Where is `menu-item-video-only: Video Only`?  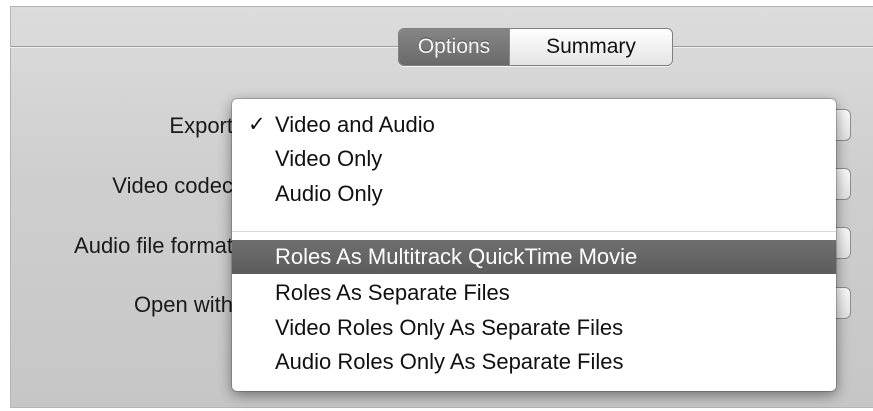
menu-item-video-only: Video Only is located at coordinates (534, 159).